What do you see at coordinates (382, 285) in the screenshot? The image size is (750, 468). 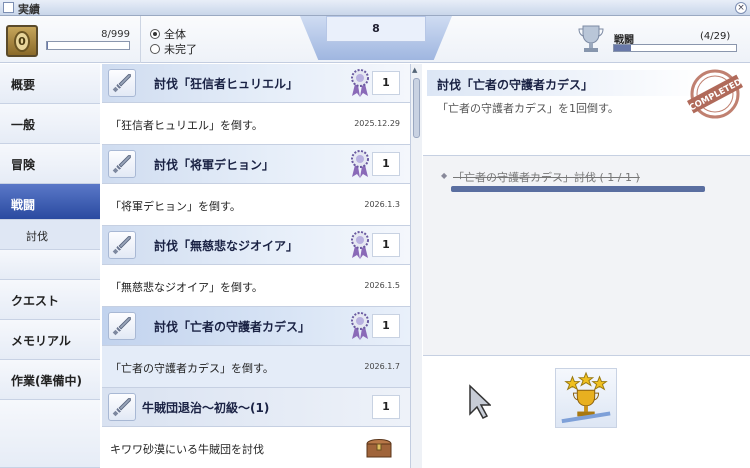 I see `entry-date: 2026.1.5` at bounding box center [382, 285].